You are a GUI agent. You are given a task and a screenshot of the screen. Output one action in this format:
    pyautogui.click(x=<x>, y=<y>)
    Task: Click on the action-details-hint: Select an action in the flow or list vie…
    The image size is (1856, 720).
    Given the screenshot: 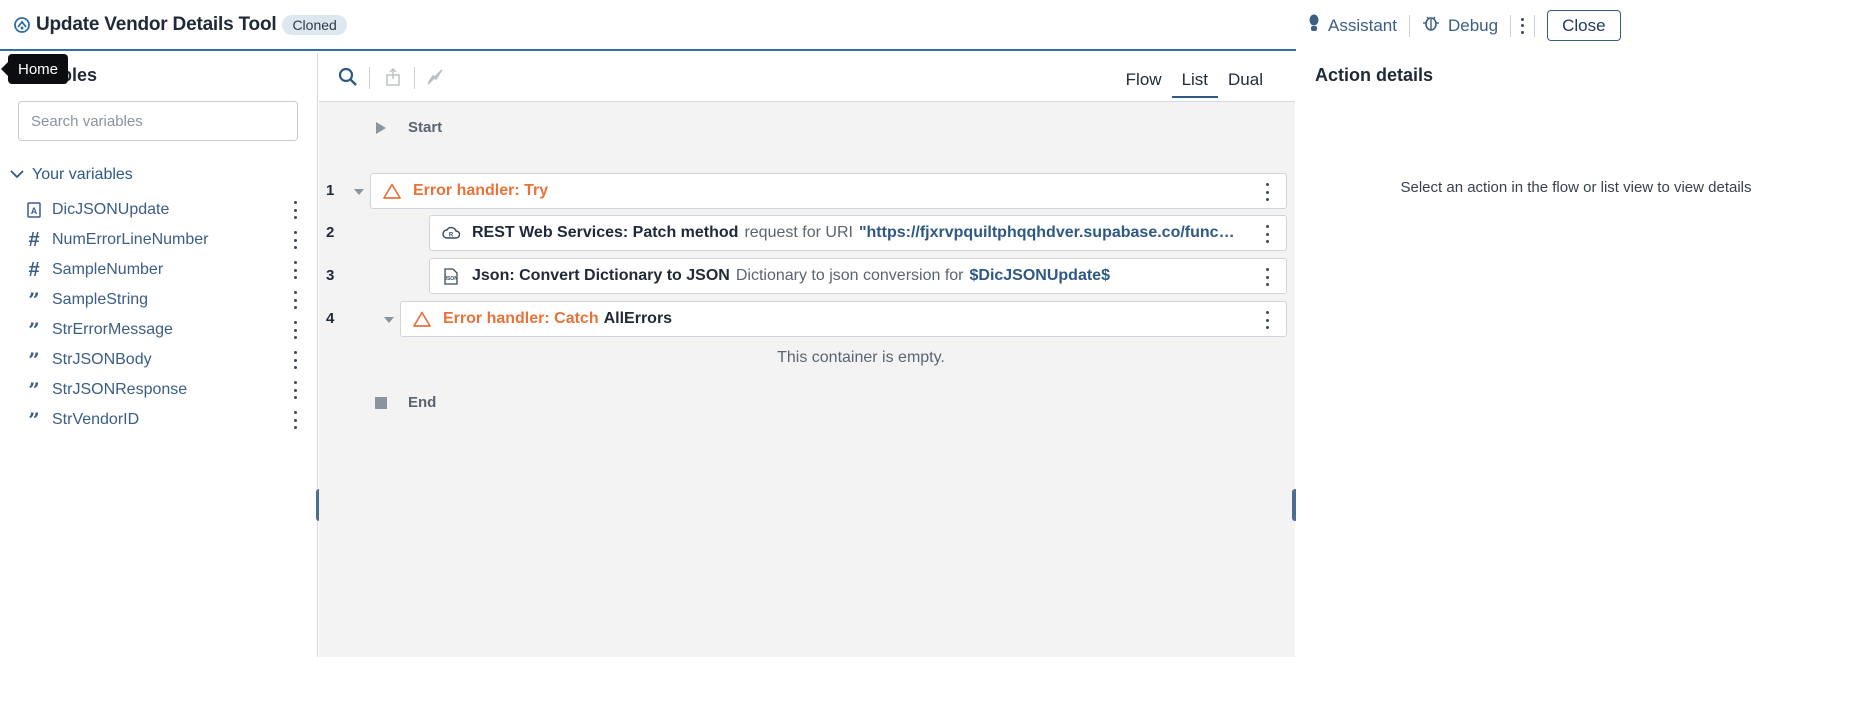 What is the action you would take?
    pyautogui.click(x=1576, y=187)
    